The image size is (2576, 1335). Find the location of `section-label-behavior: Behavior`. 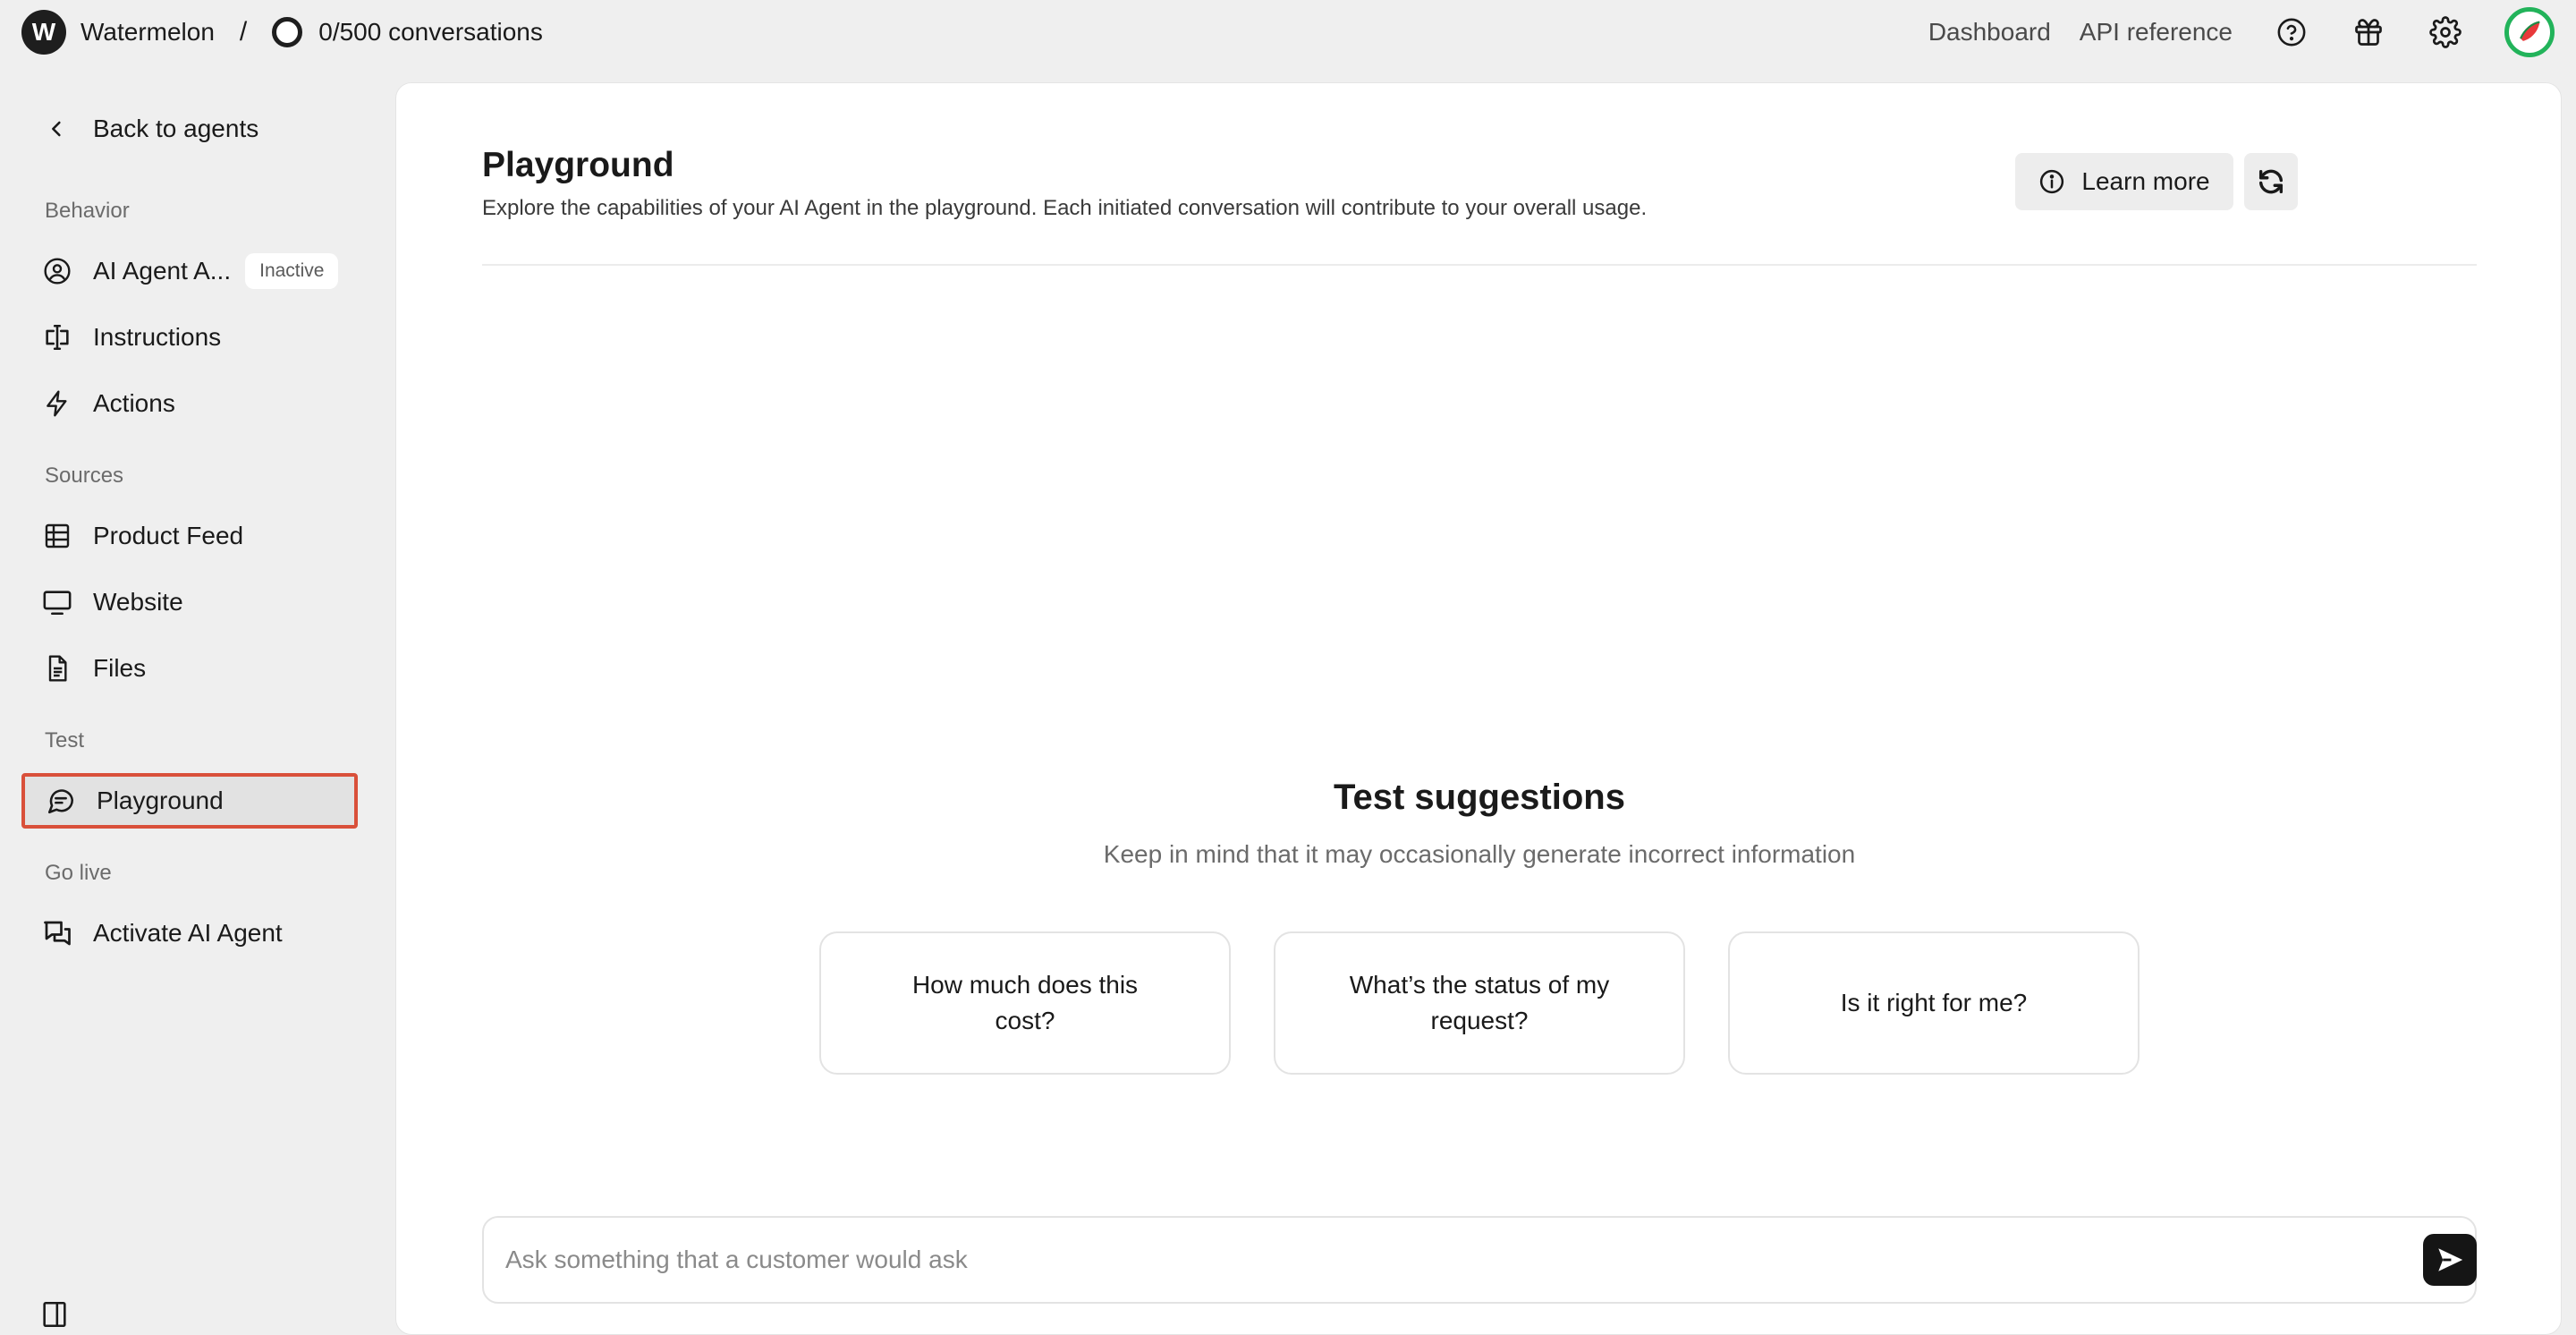

section-label-behavior: Behavior is located at coordinates (87, 211).